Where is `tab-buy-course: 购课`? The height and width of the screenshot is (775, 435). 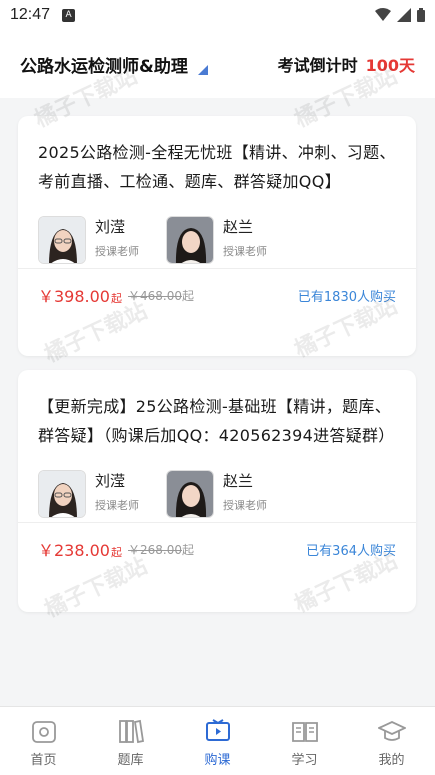
tab-buy-course: 购课 is located at coordinates (217, 741).